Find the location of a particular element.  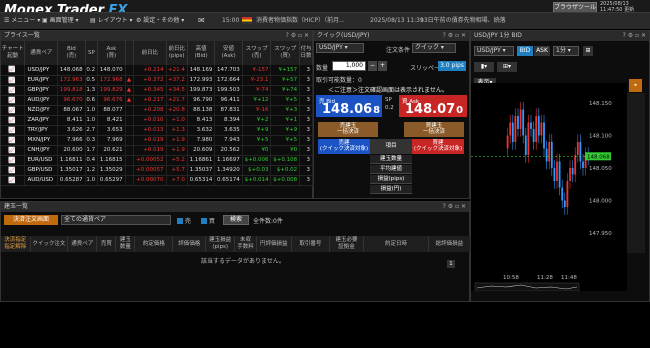

price-cell-pair: USD/JPY is located at coordinates (41, 70).